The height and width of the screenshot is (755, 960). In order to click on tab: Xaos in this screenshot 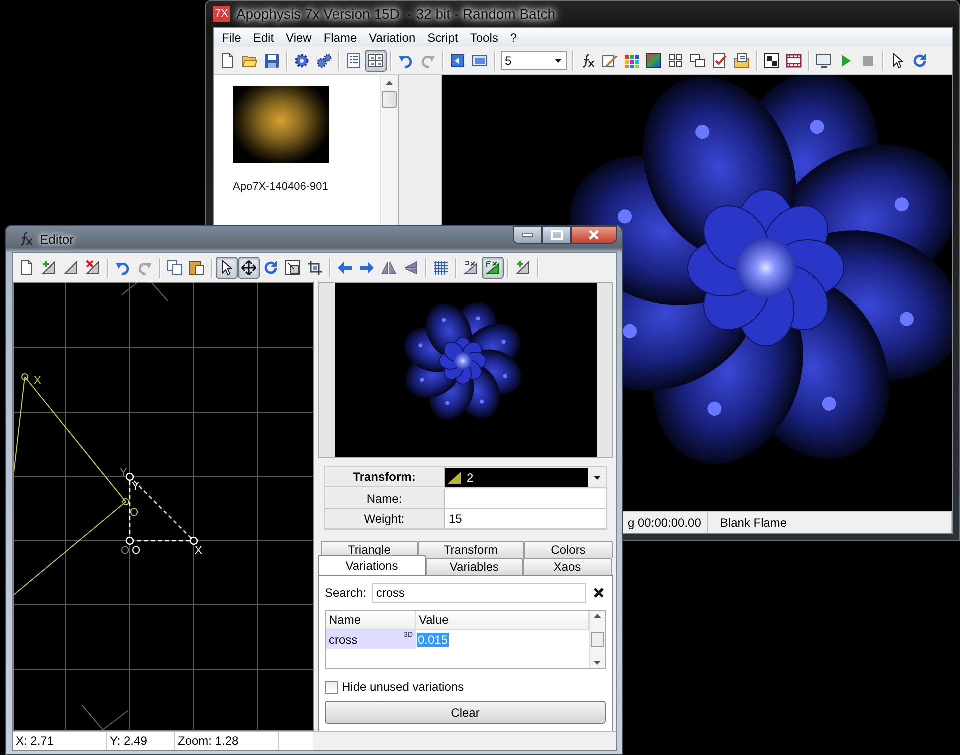, I will do `click(567, 566)`.